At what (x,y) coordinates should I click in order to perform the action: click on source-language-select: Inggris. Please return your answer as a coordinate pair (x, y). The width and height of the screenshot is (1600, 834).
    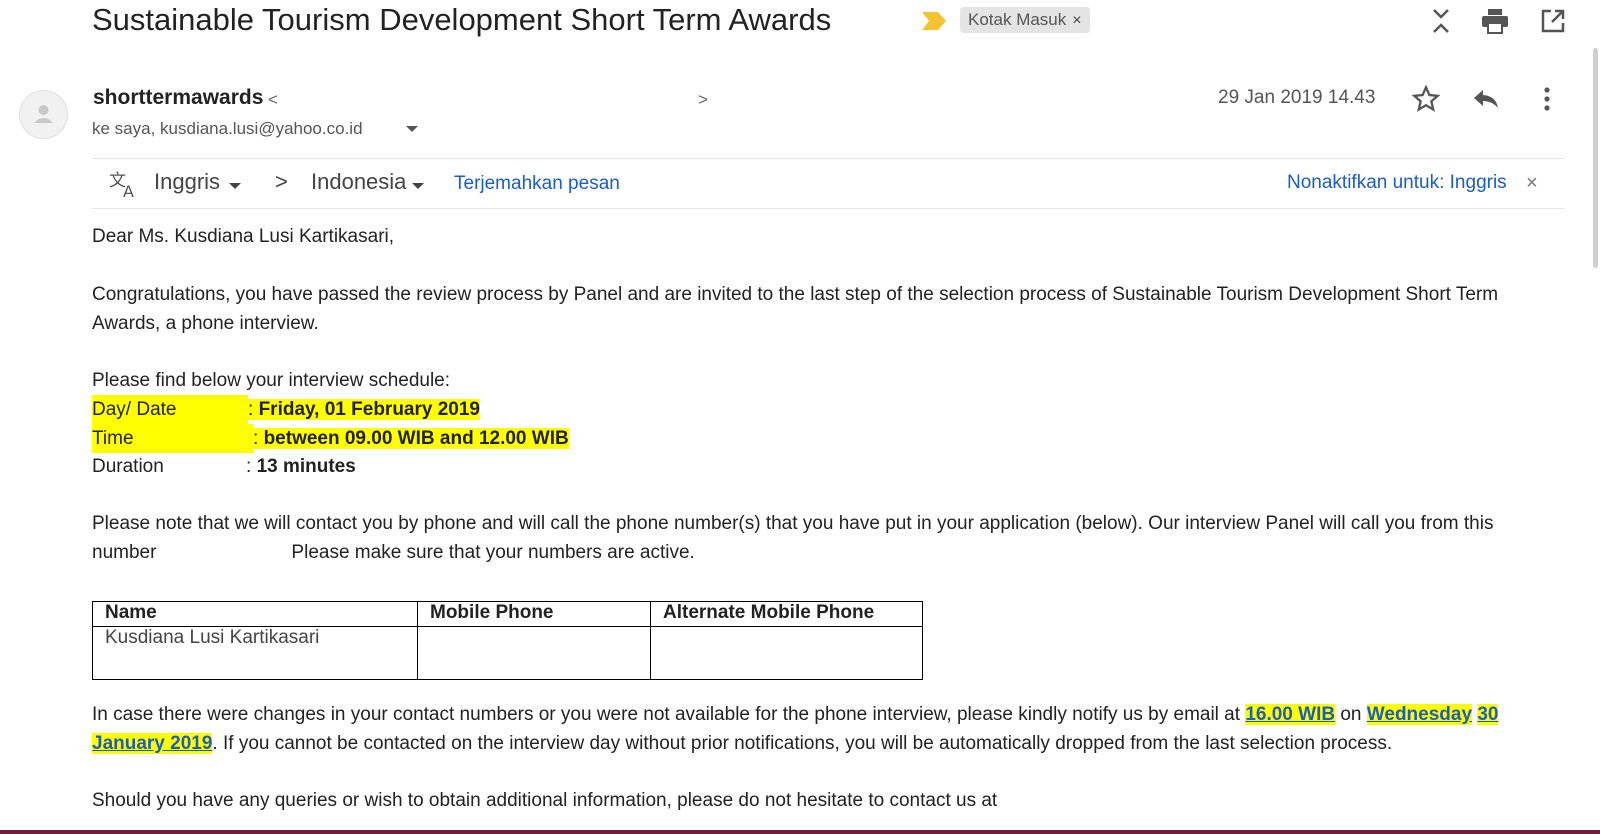
    Looking at the image, I should click on (187, 182).